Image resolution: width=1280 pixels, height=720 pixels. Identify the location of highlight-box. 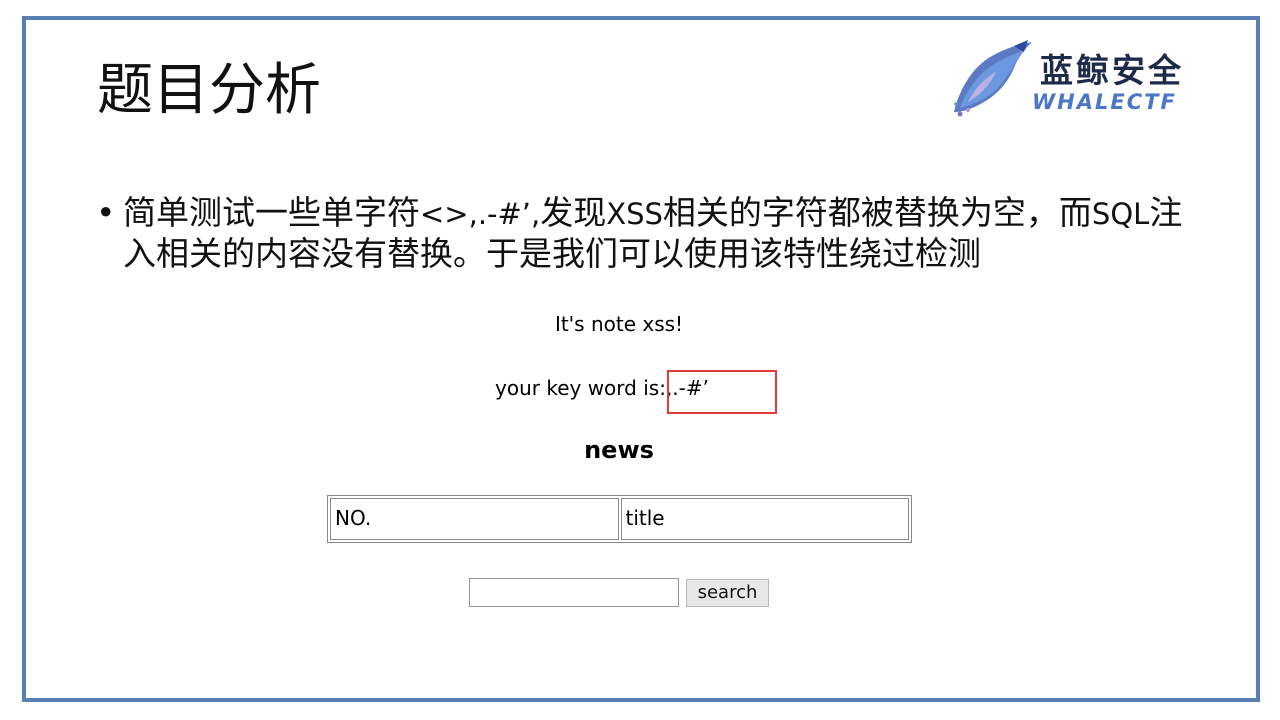
(722, 392).